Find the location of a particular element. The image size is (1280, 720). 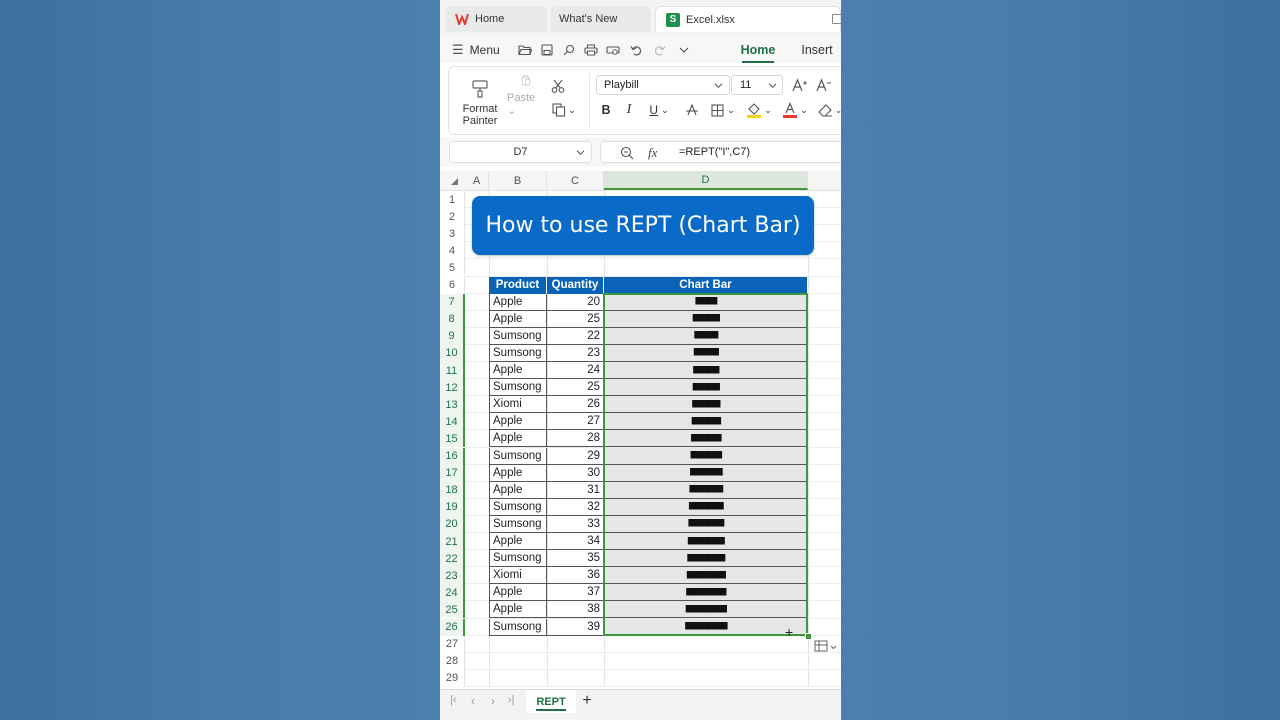

next-sheet-icon: › is located at coordinates (493, 701).